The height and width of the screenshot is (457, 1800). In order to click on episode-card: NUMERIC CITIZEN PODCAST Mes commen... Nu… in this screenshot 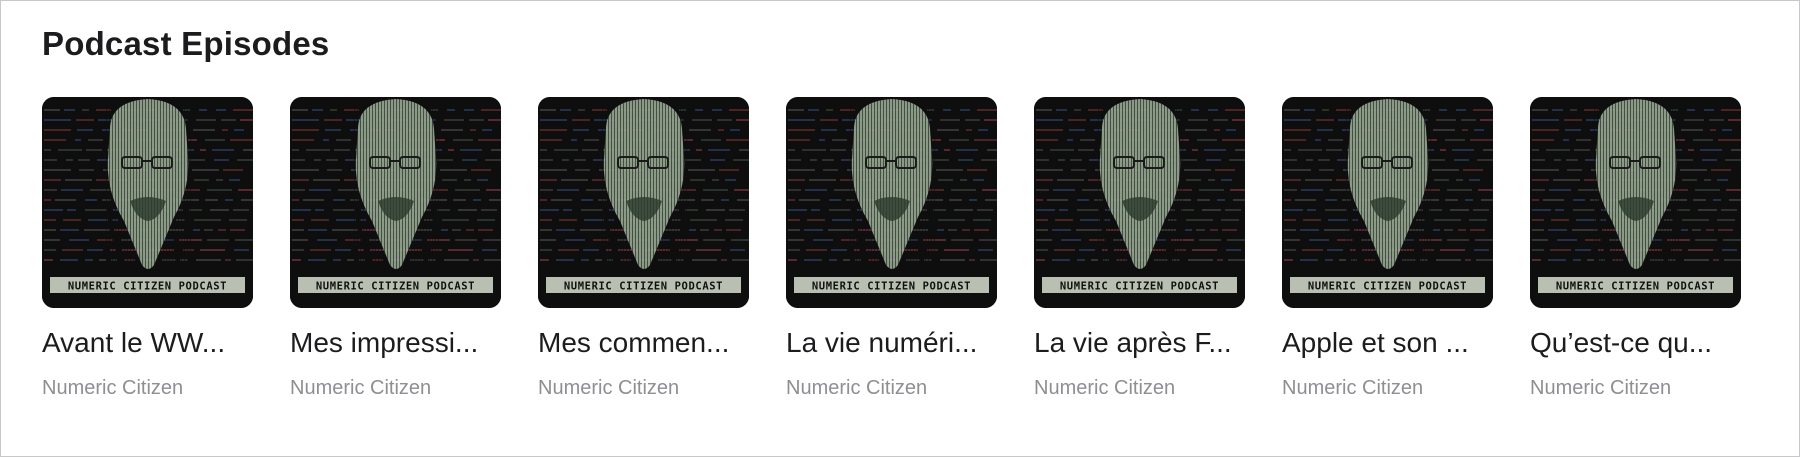, I will do `click(643, 248)`.